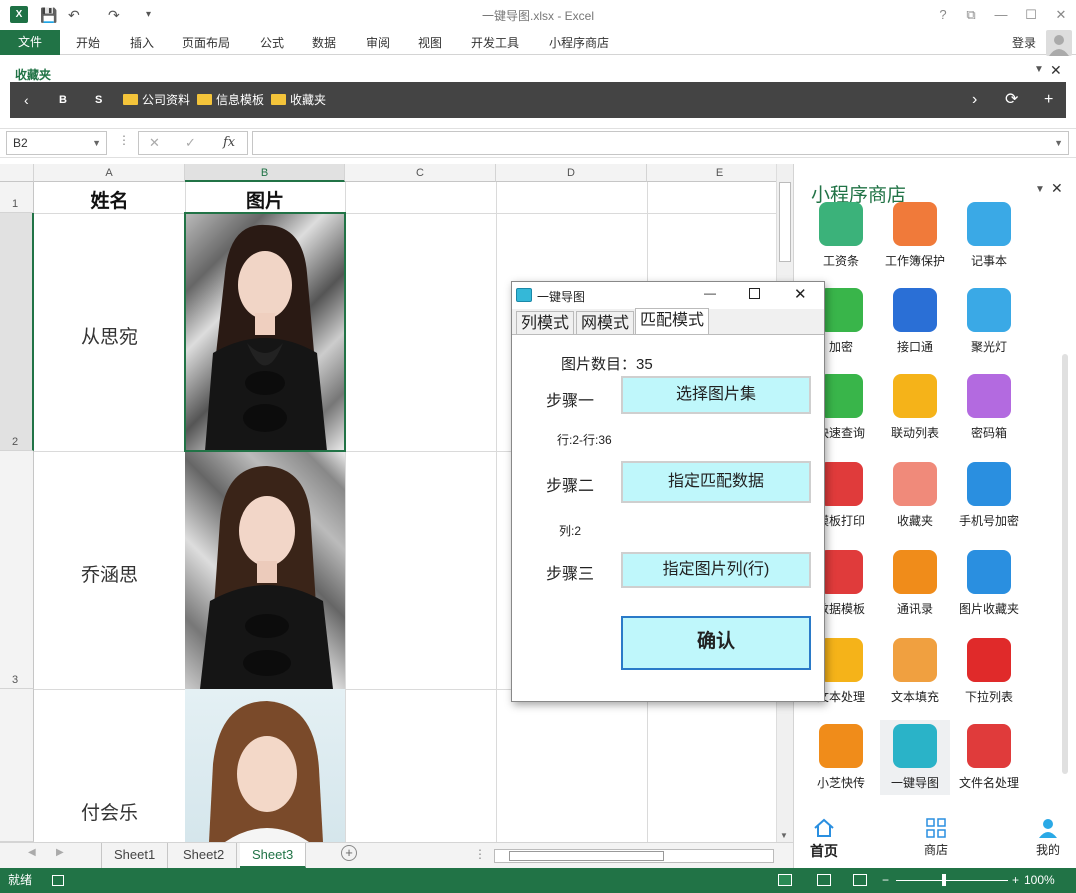 This screenshot has height=893, width=1076. What do you see at coordinates (605, 323) in the screenshot?
I see `tab-grid-mode: 网模式` at bounding box center [605, 323].